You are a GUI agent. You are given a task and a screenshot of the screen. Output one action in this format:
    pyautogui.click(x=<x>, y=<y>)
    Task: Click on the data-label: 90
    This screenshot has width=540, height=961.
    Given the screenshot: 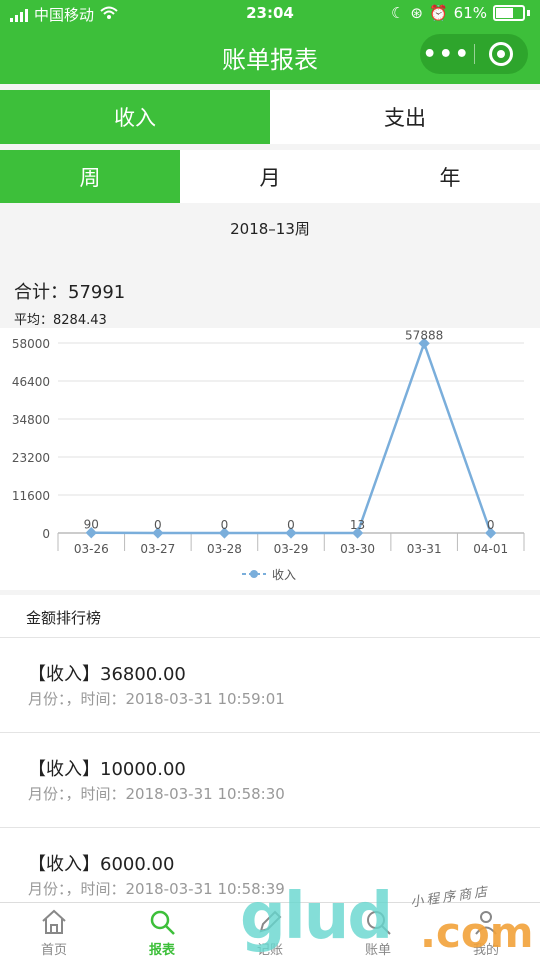 What is the action you would take?
    pyautogui.click(x=91, y=525)
    